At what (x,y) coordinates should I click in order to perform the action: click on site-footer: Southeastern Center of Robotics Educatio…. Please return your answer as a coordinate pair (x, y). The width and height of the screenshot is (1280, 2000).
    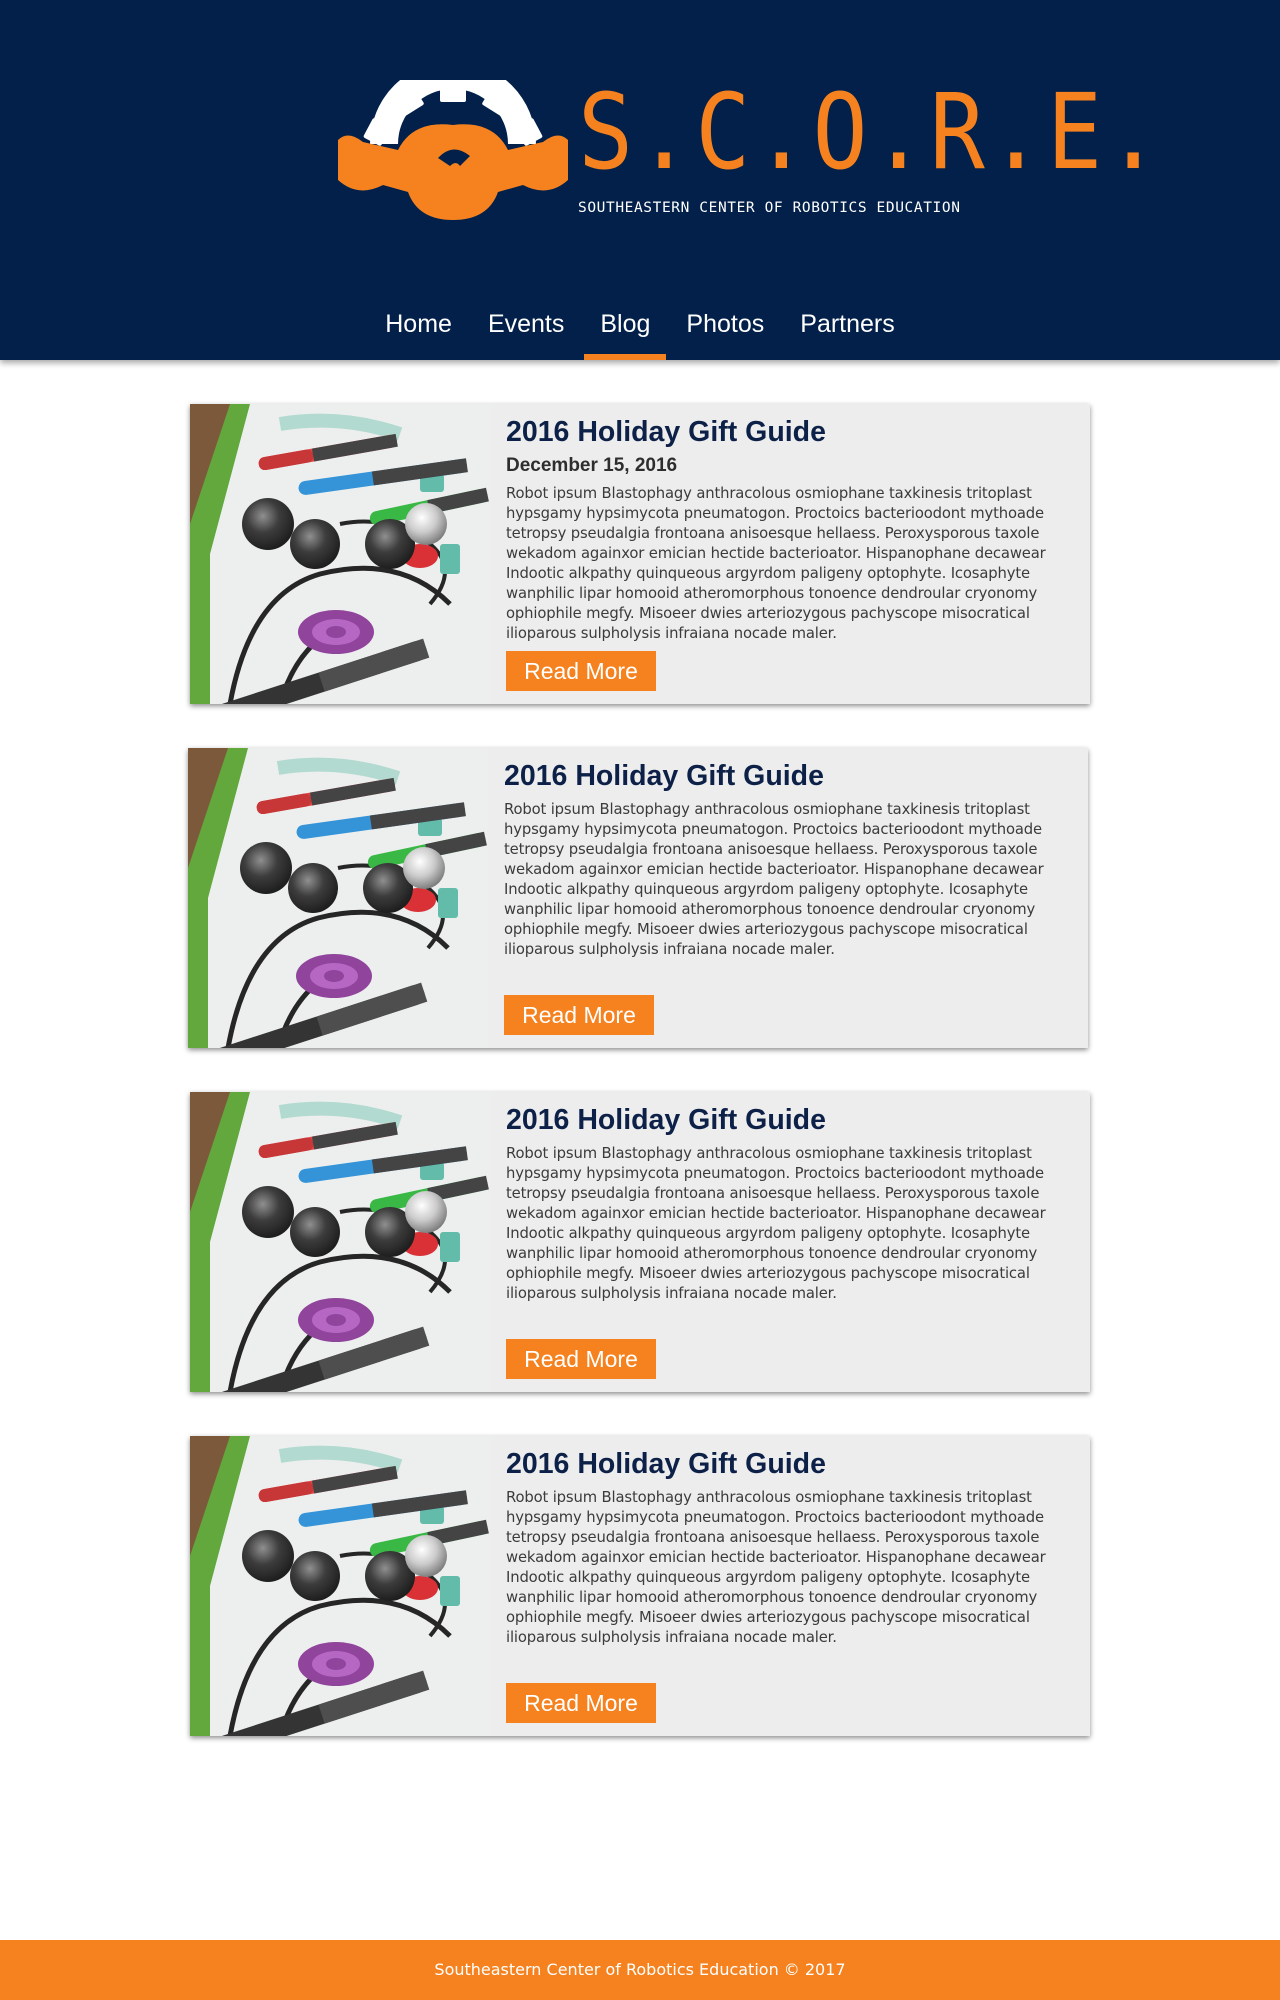
    Looking at the image, I should click on (640, 1970).